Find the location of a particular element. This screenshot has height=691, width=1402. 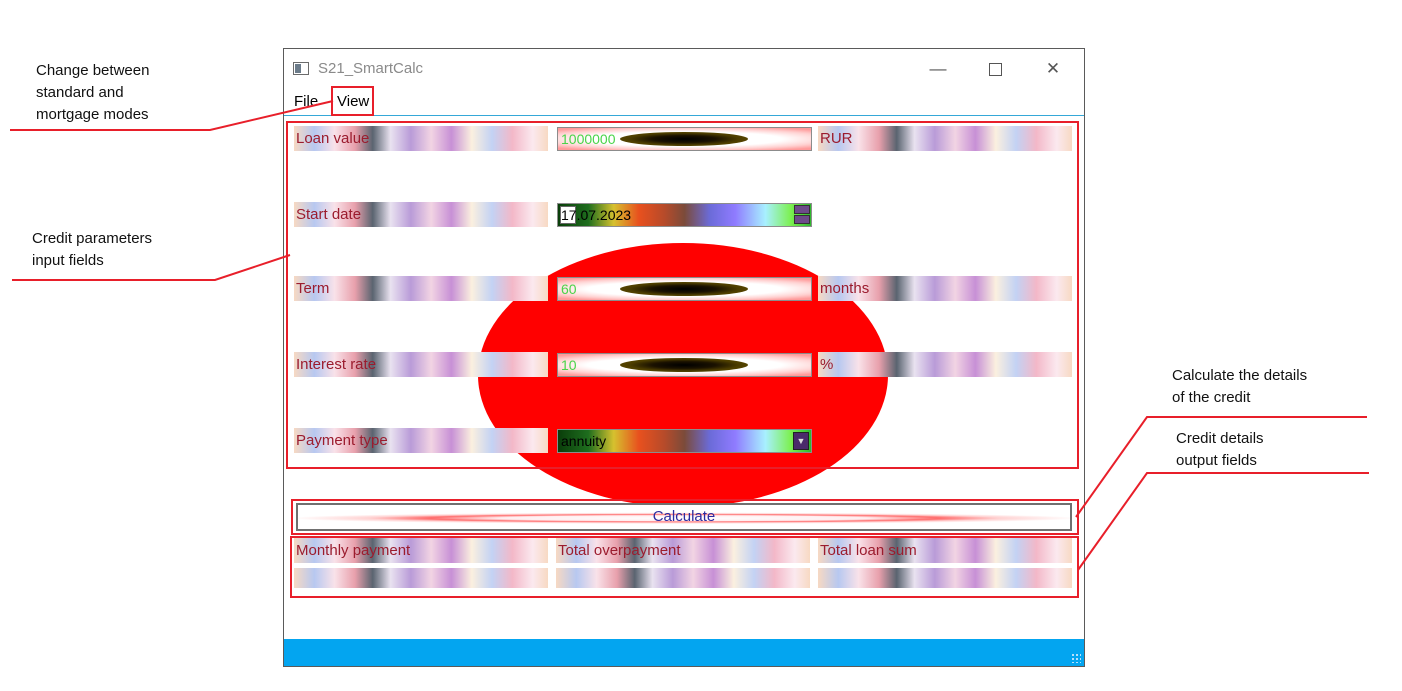

resize-grip-icon is located at coordinates (1076, 658).